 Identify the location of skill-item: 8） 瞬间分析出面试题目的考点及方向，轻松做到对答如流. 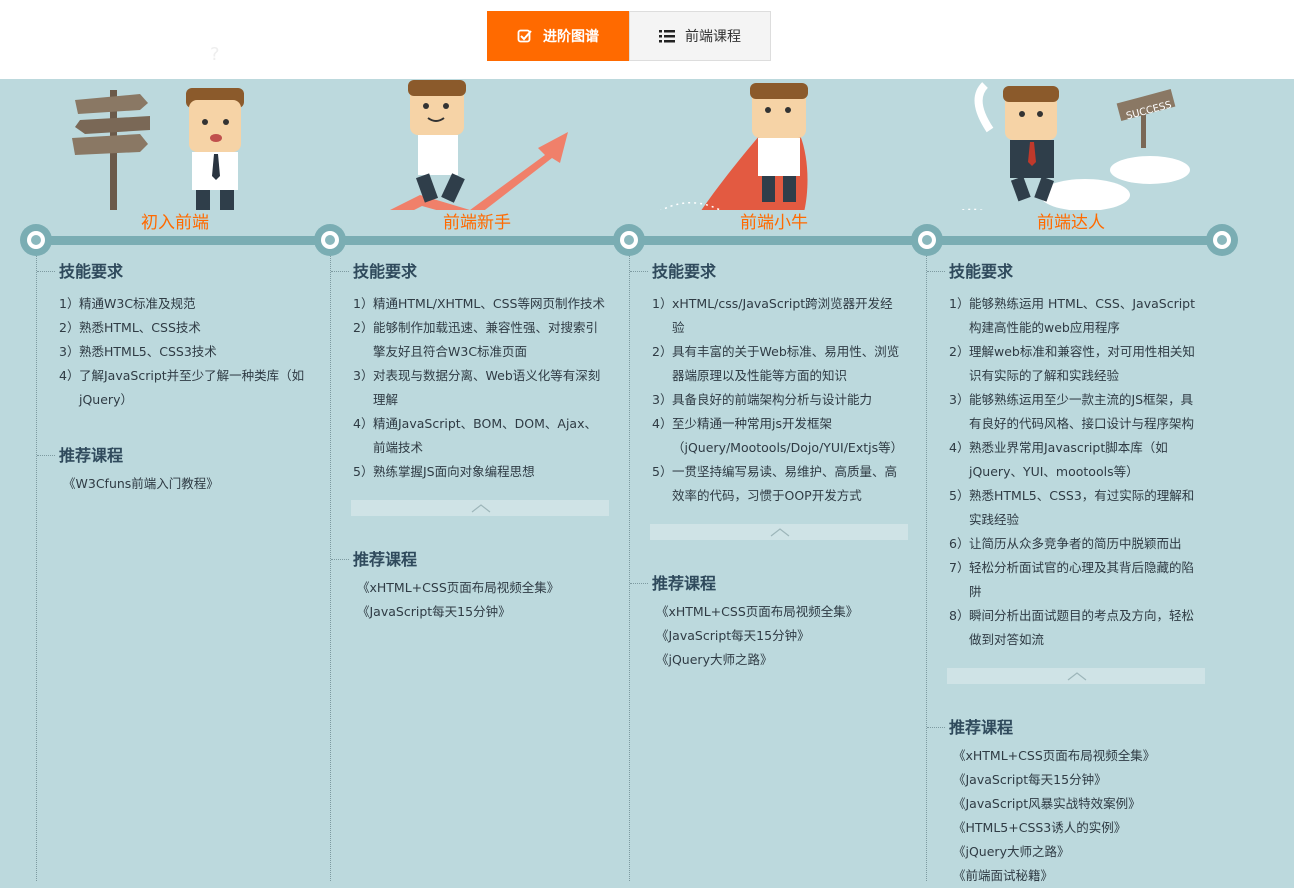
(1072, 627).